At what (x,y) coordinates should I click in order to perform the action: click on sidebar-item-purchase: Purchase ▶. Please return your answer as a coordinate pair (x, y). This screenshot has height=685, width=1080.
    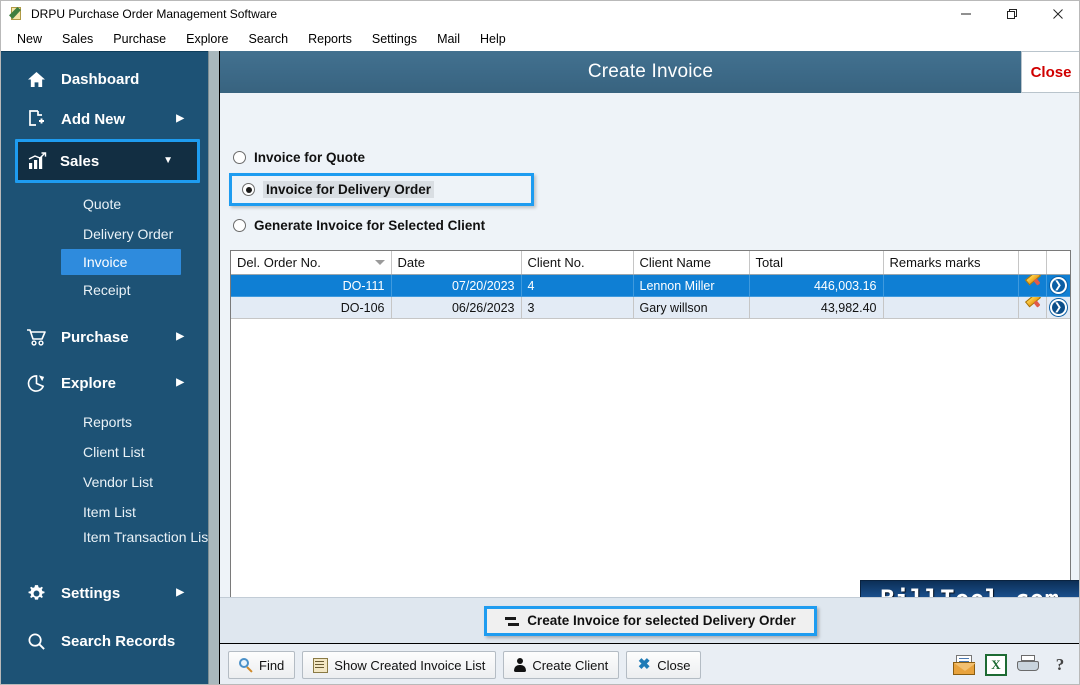
    Looking at the image, I should click on (104, 337).